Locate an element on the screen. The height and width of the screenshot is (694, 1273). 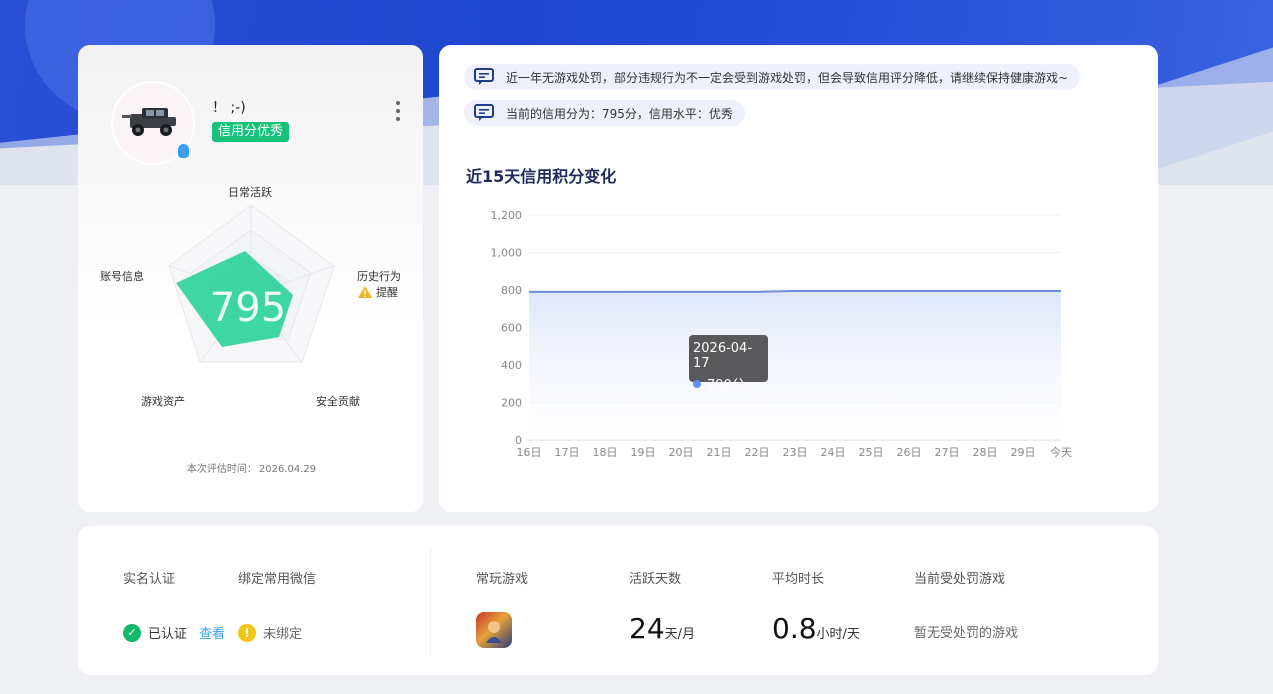
avg-time-value: 0.8 is located at coordinates (794, 628).